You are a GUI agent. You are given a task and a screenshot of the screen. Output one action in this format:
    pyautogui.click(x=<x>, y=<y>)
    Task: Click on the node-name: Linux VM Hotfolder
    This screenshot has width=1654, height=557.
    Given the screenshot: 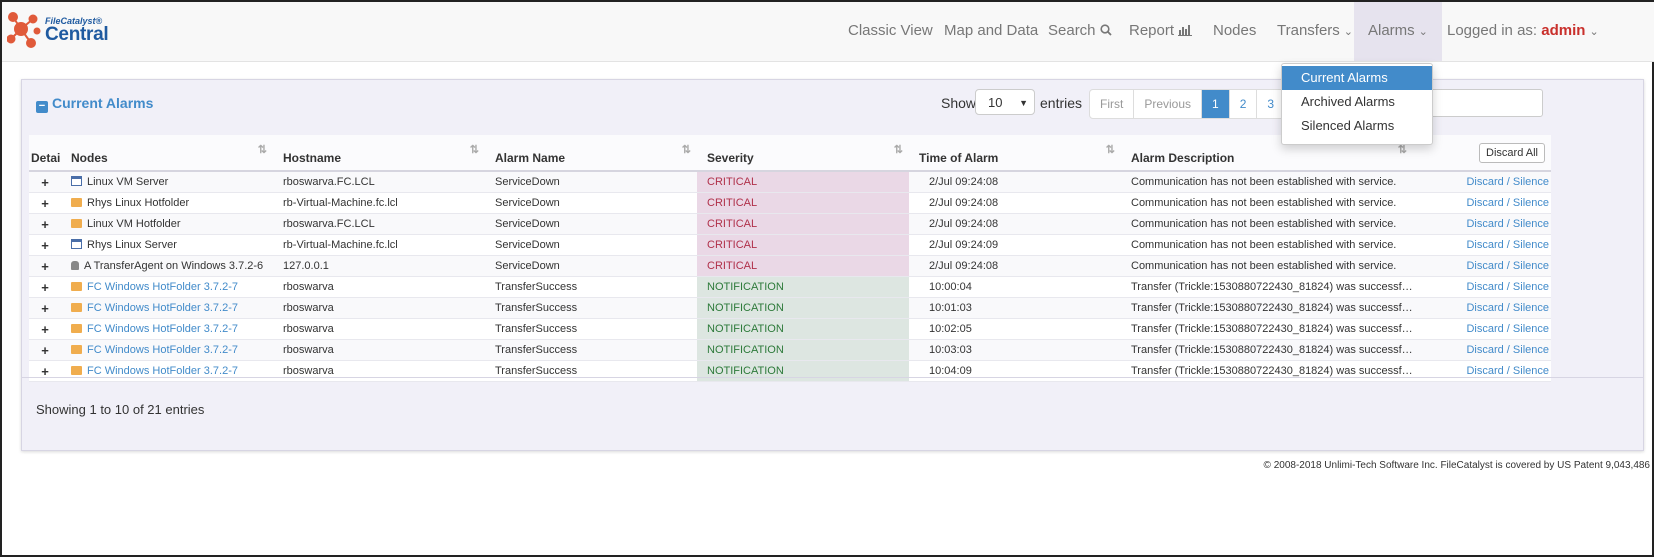 What is the action you would take?
    pyautogui.click(x=134, y=224)
    